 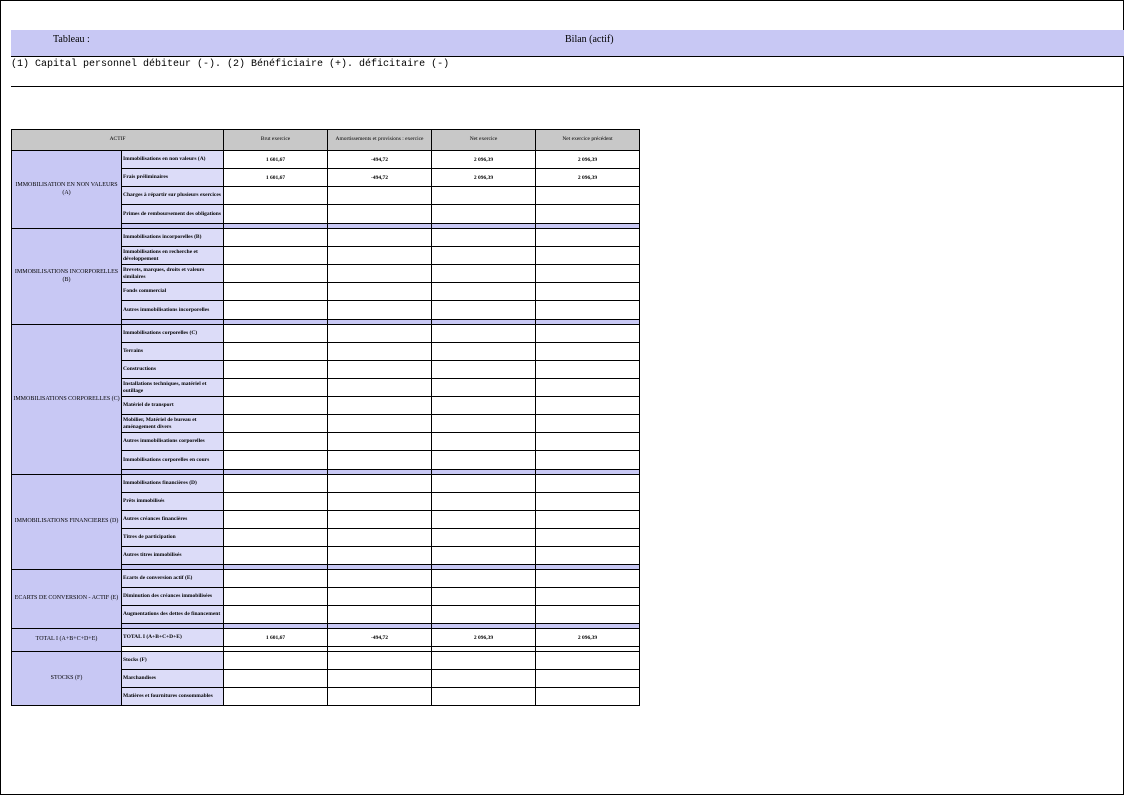 I want to click on col-header-brut: Brut exercice, so click(x=276, y=140).